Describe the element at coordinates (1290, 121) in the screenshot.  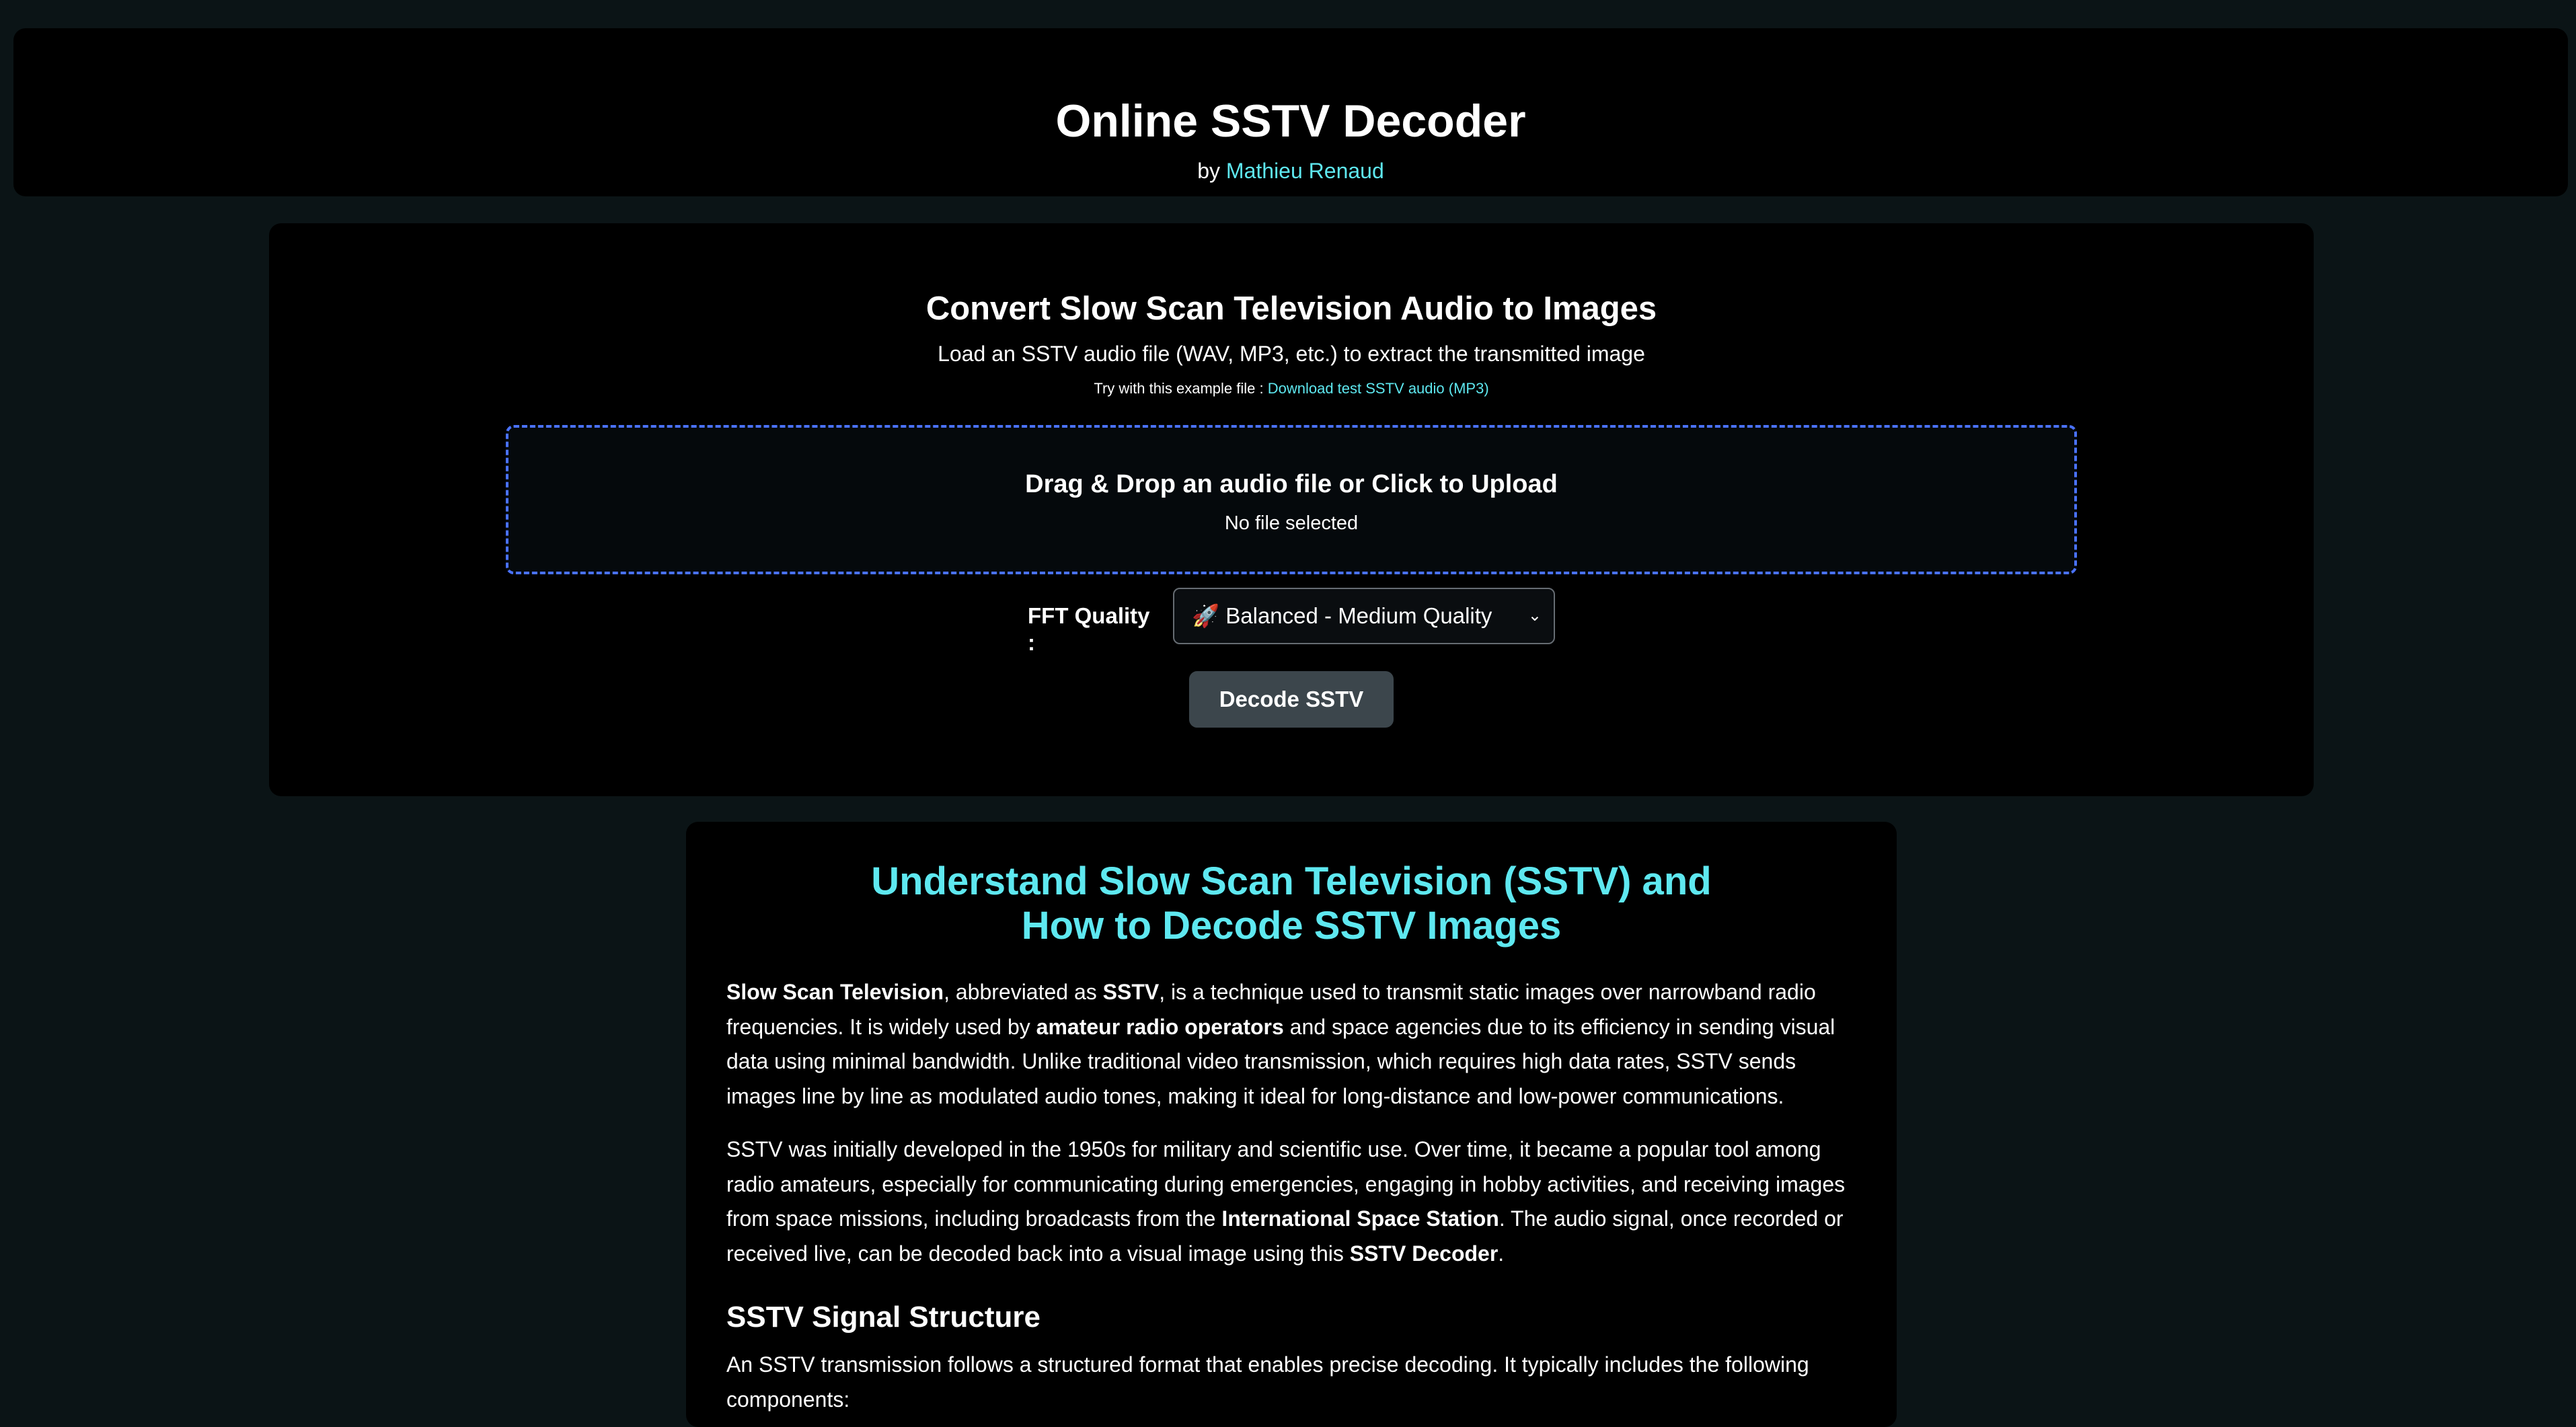
I see `page-title: Online SSTV Decoder` at that location.